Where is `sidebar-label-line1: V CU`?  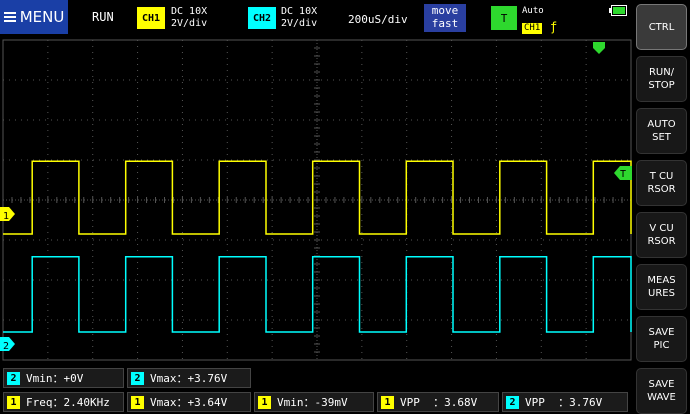 sidebar-label-line1: V CU is located at coordinates (661, 228).